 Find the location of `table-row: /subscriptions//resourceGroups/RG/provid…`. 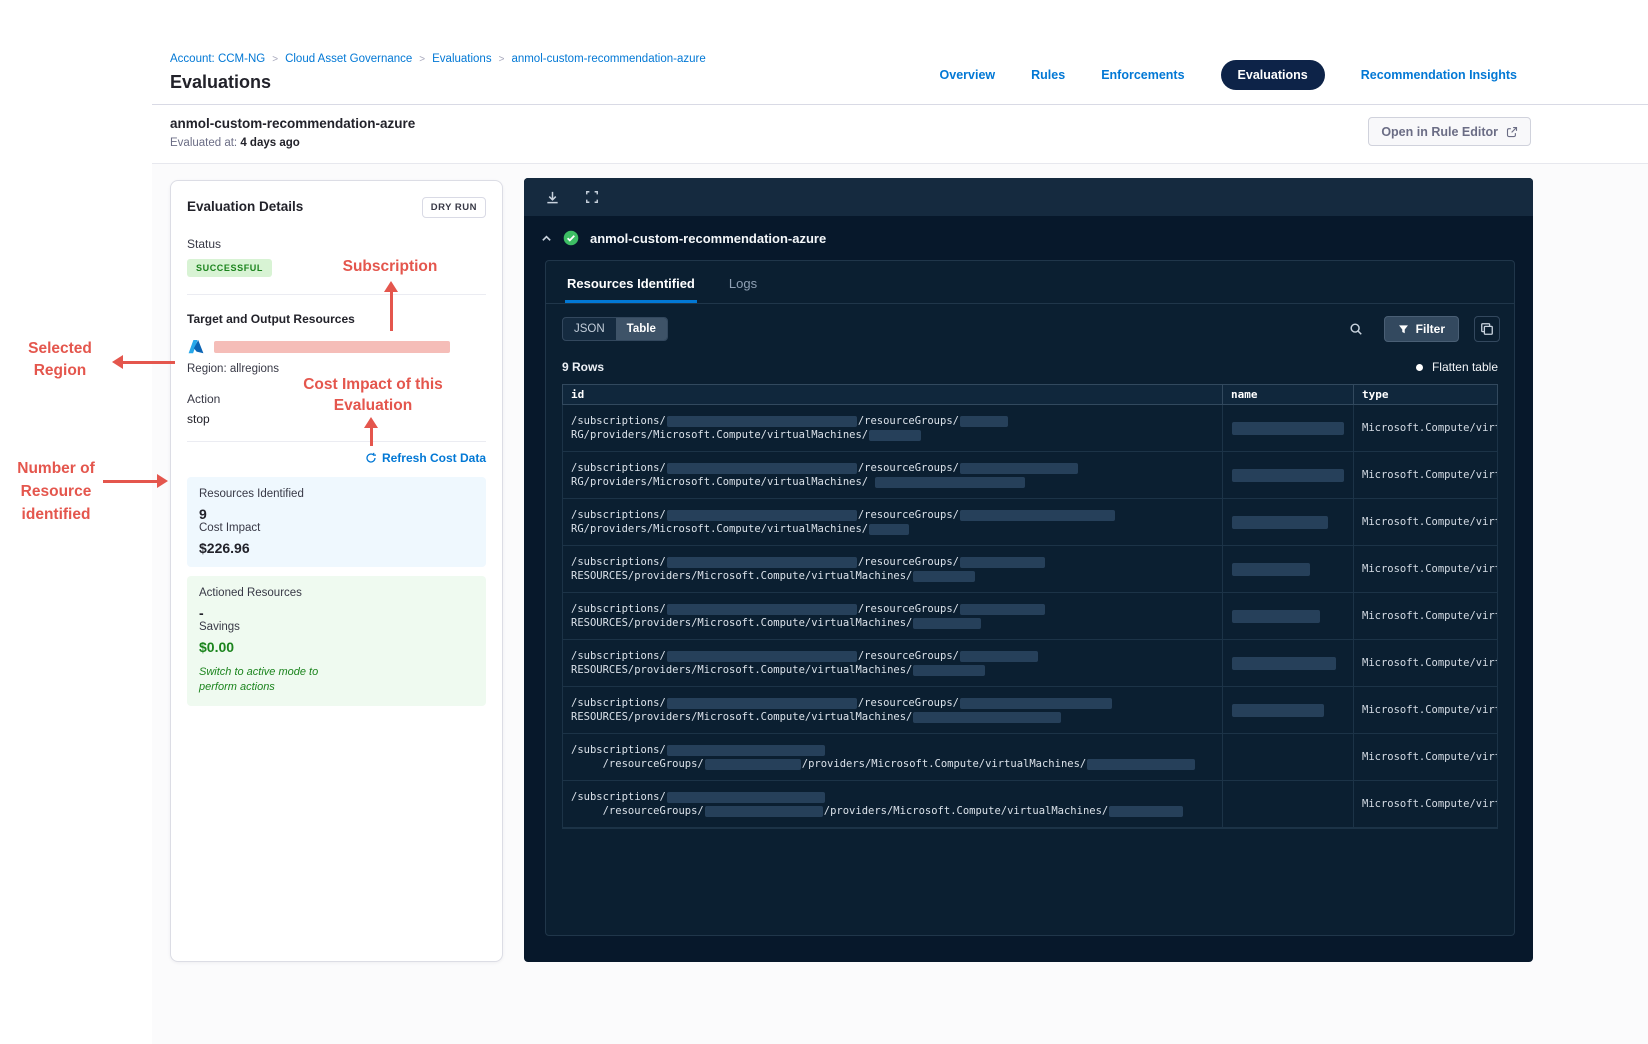

table-row: /subscriptions//resourceGroups/RG/provid… is located at coordinates (1030, 428).